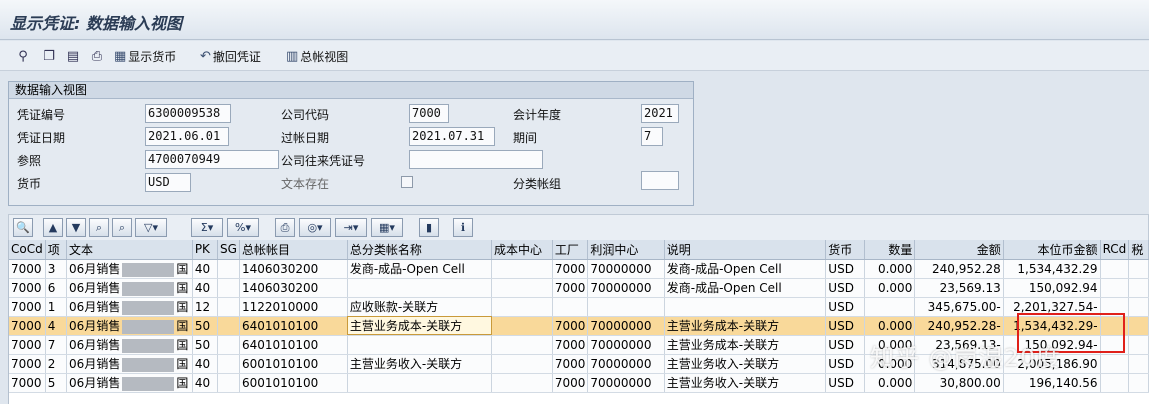  What do you see at coordinates (49, 56) in the screenshot?
I see `copy-icon: ❐` at bounding box center [49, 56].